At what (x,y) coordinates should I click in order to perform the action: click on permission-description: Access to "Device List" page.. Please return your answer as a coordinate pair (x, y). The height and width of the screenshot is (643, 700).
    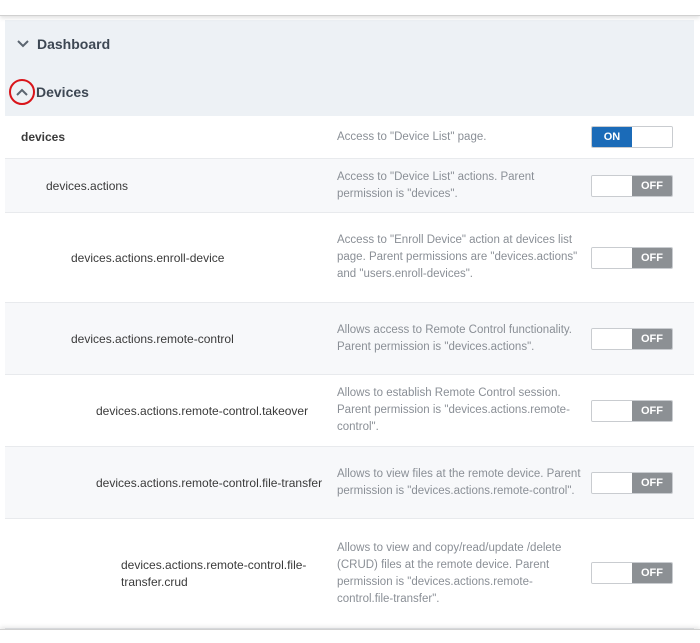
    Looking at the image, I should click on (412, 136).